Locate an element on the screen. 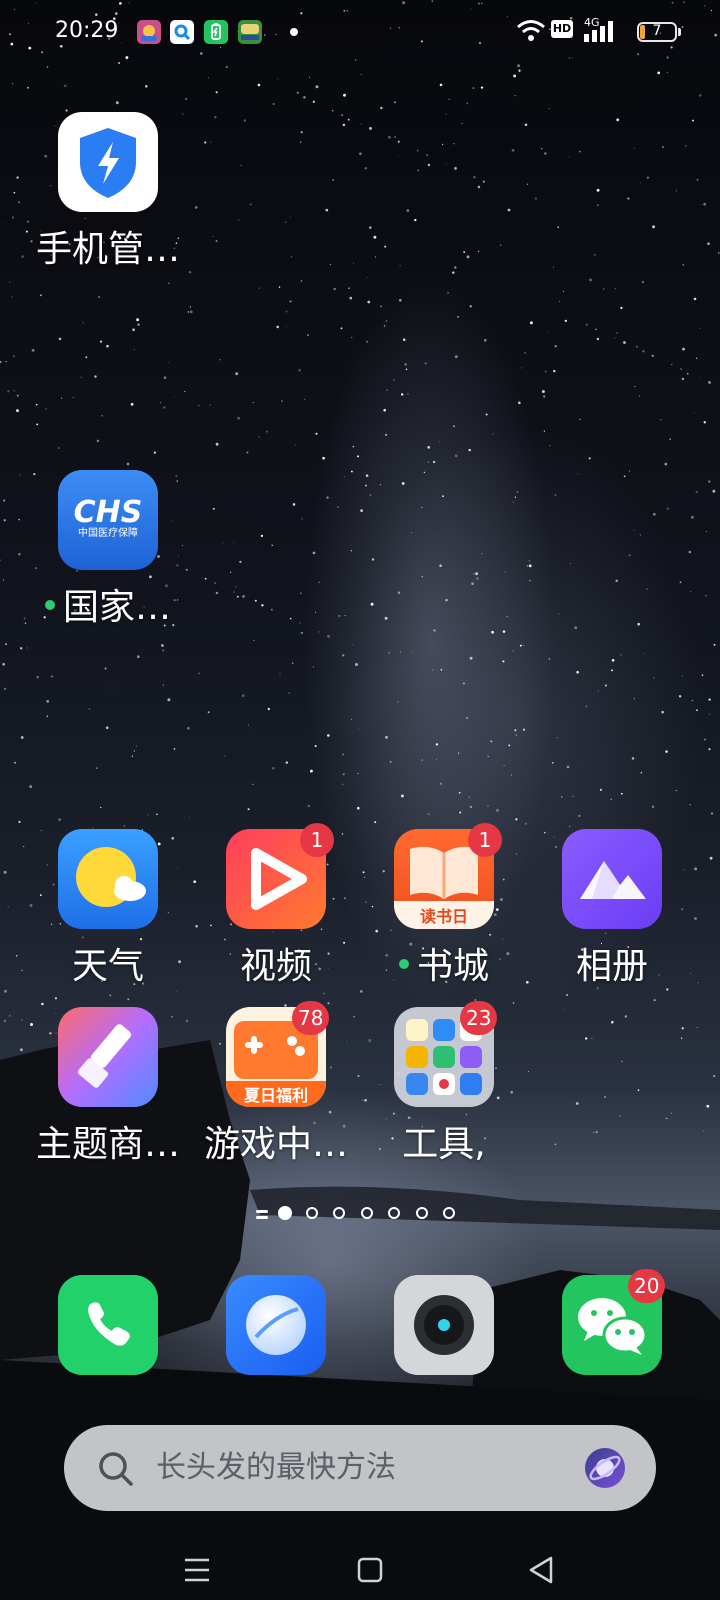 The width and height of the screenshot is (720, 1600). brush-icon is located at coordinates (108, 1057).